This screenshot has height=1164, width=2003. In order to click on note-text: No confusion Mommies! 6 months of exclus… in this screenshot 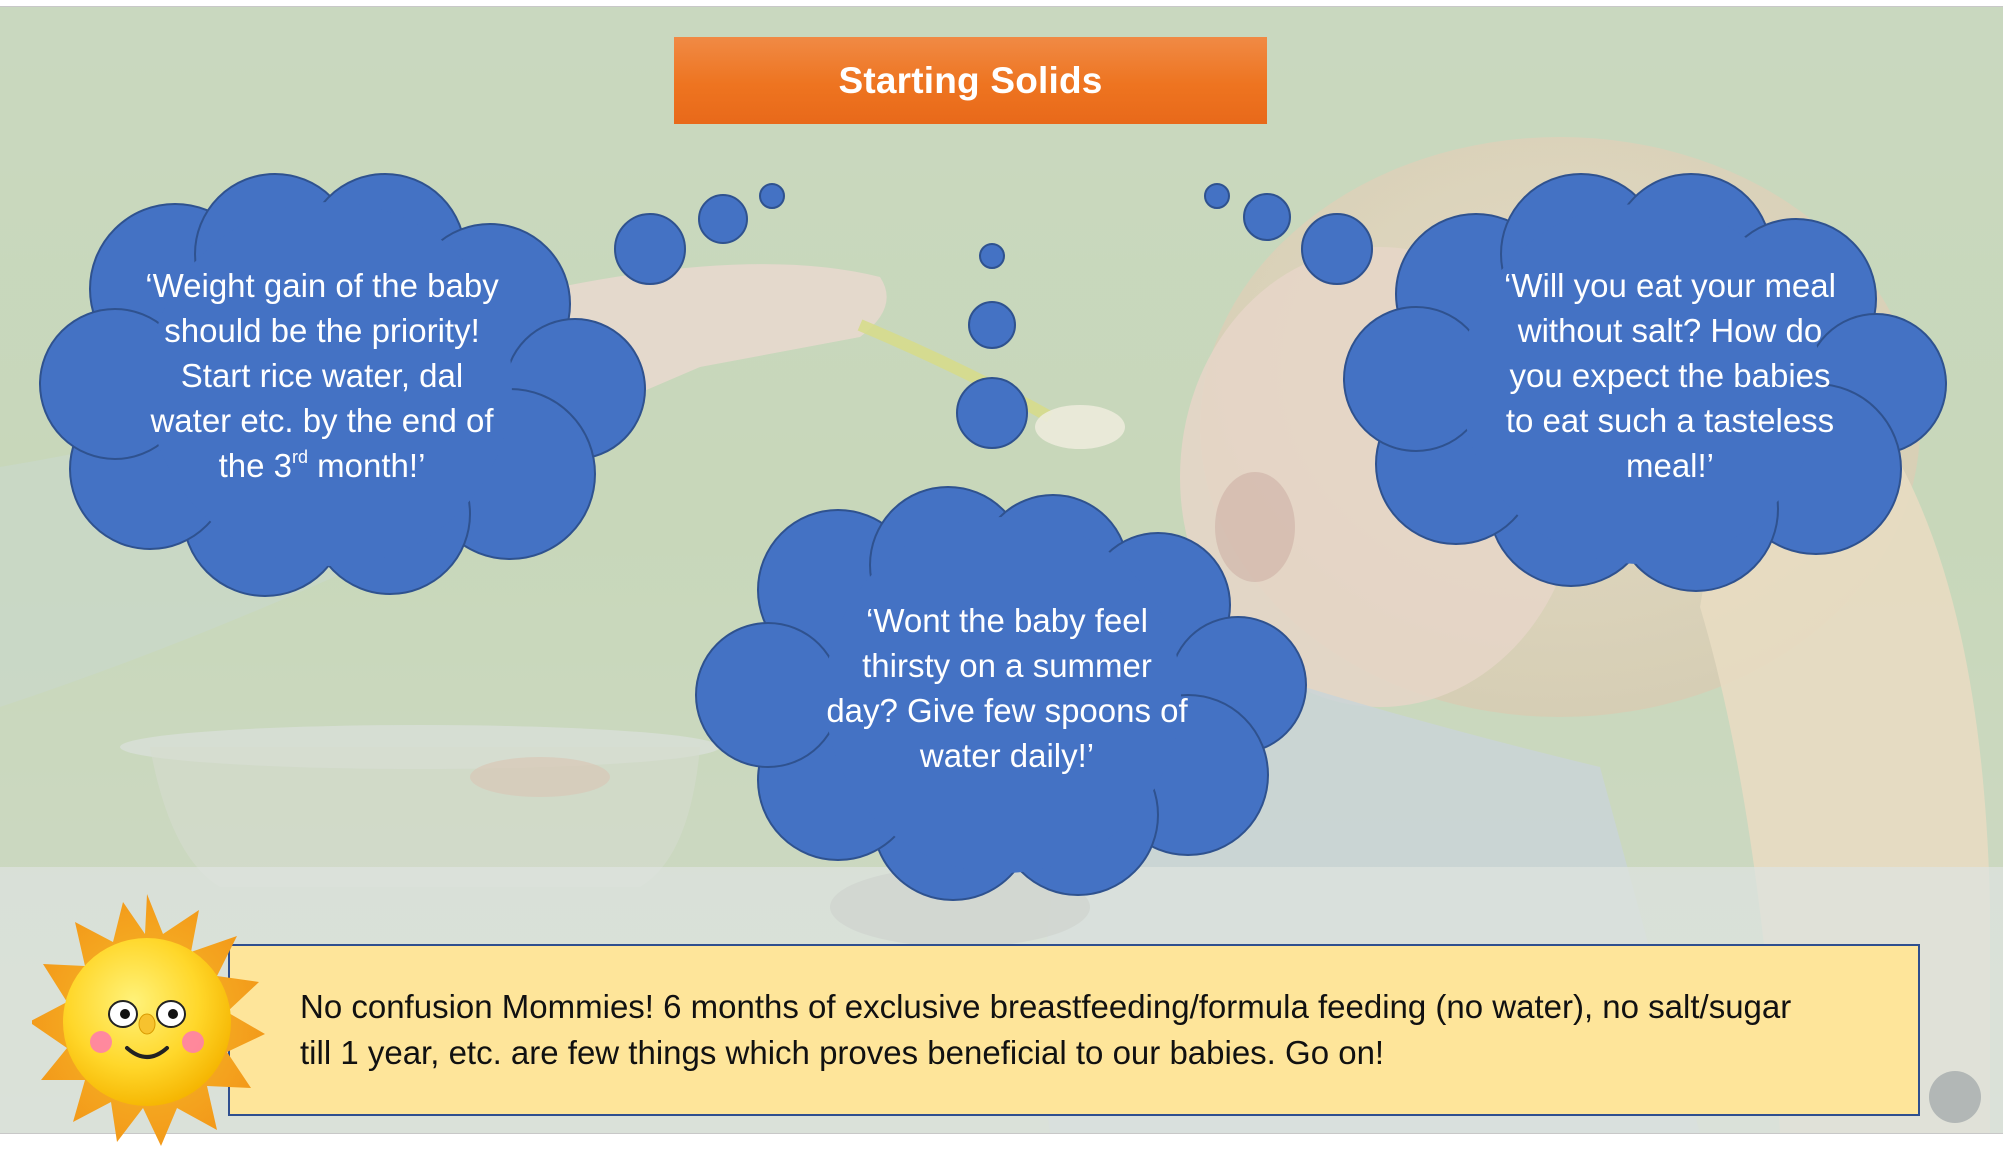, I will do `click(1100, 1030)`.